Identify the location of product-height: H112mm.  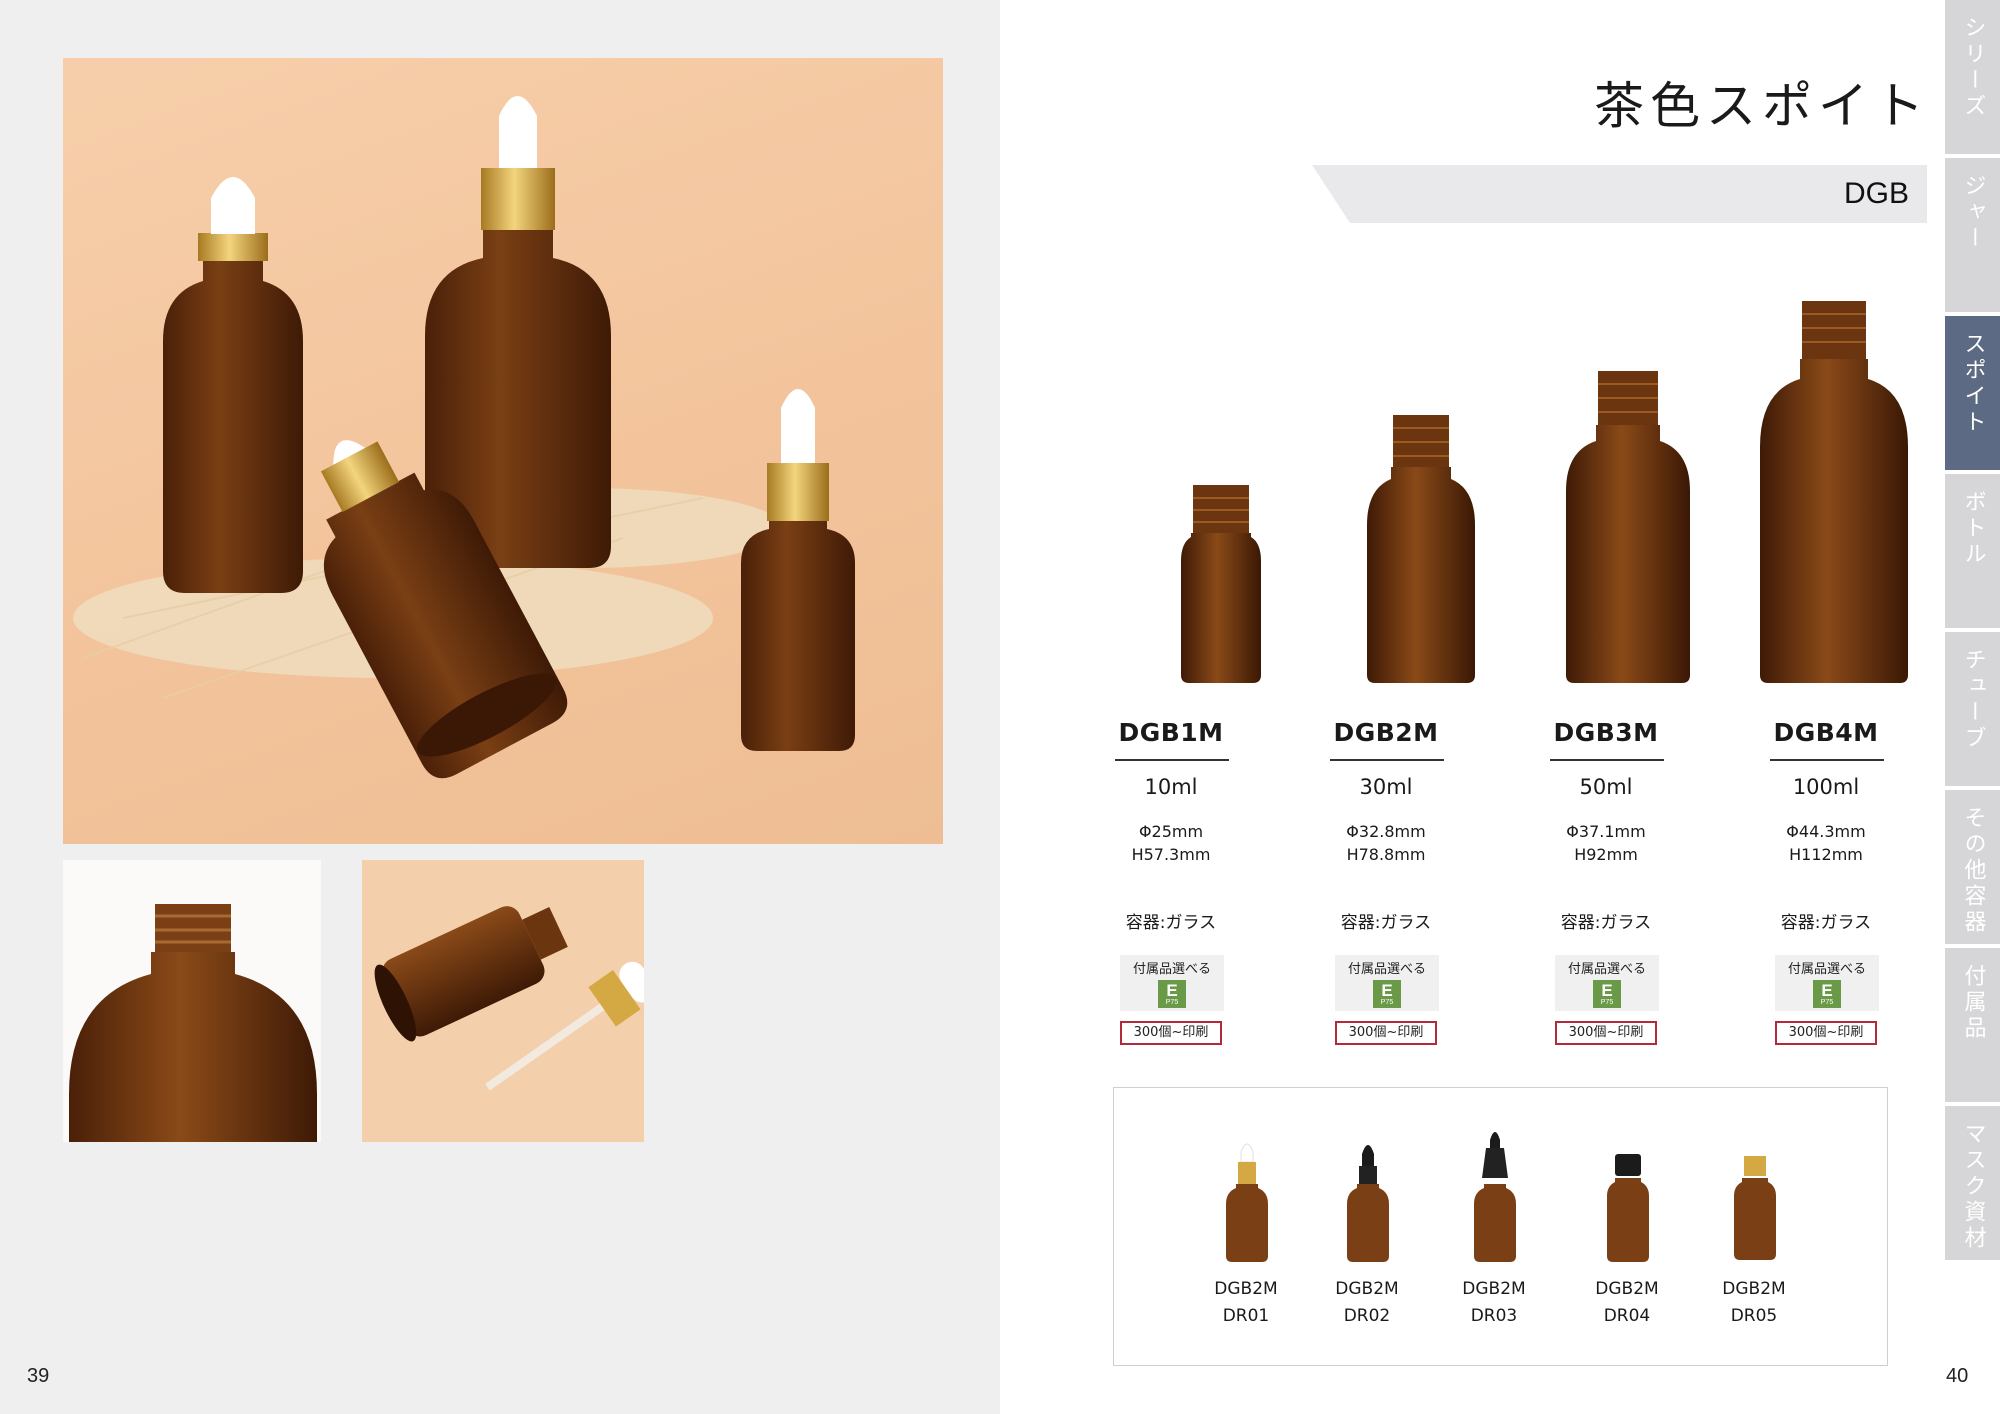
(1826, 854).